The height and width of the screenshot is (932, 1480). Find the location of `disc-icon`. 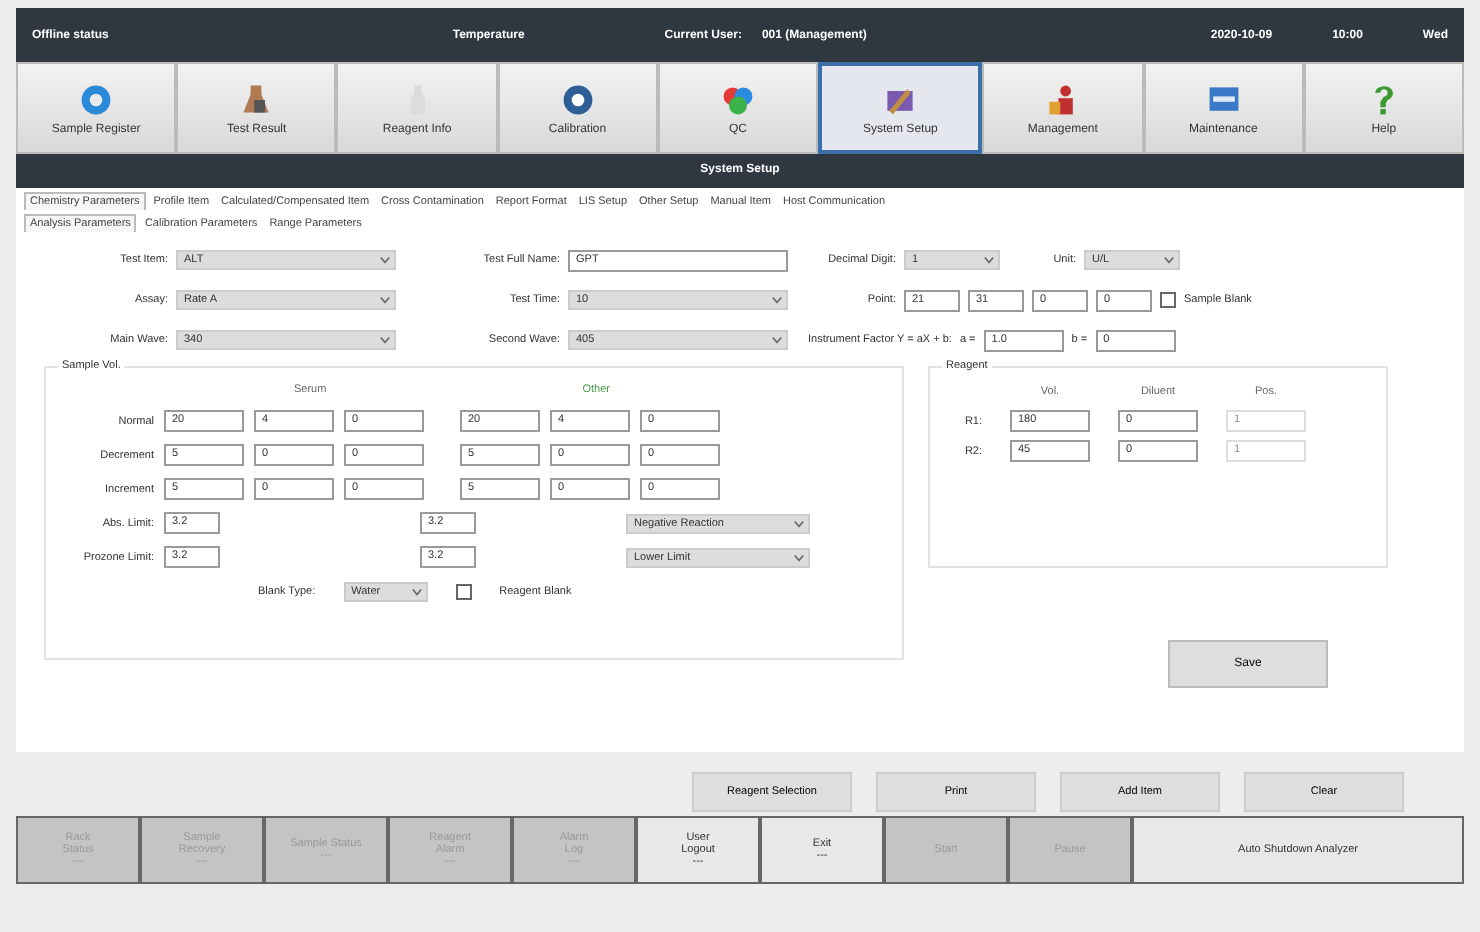

disc-icon is located at coordinates (577, 99).